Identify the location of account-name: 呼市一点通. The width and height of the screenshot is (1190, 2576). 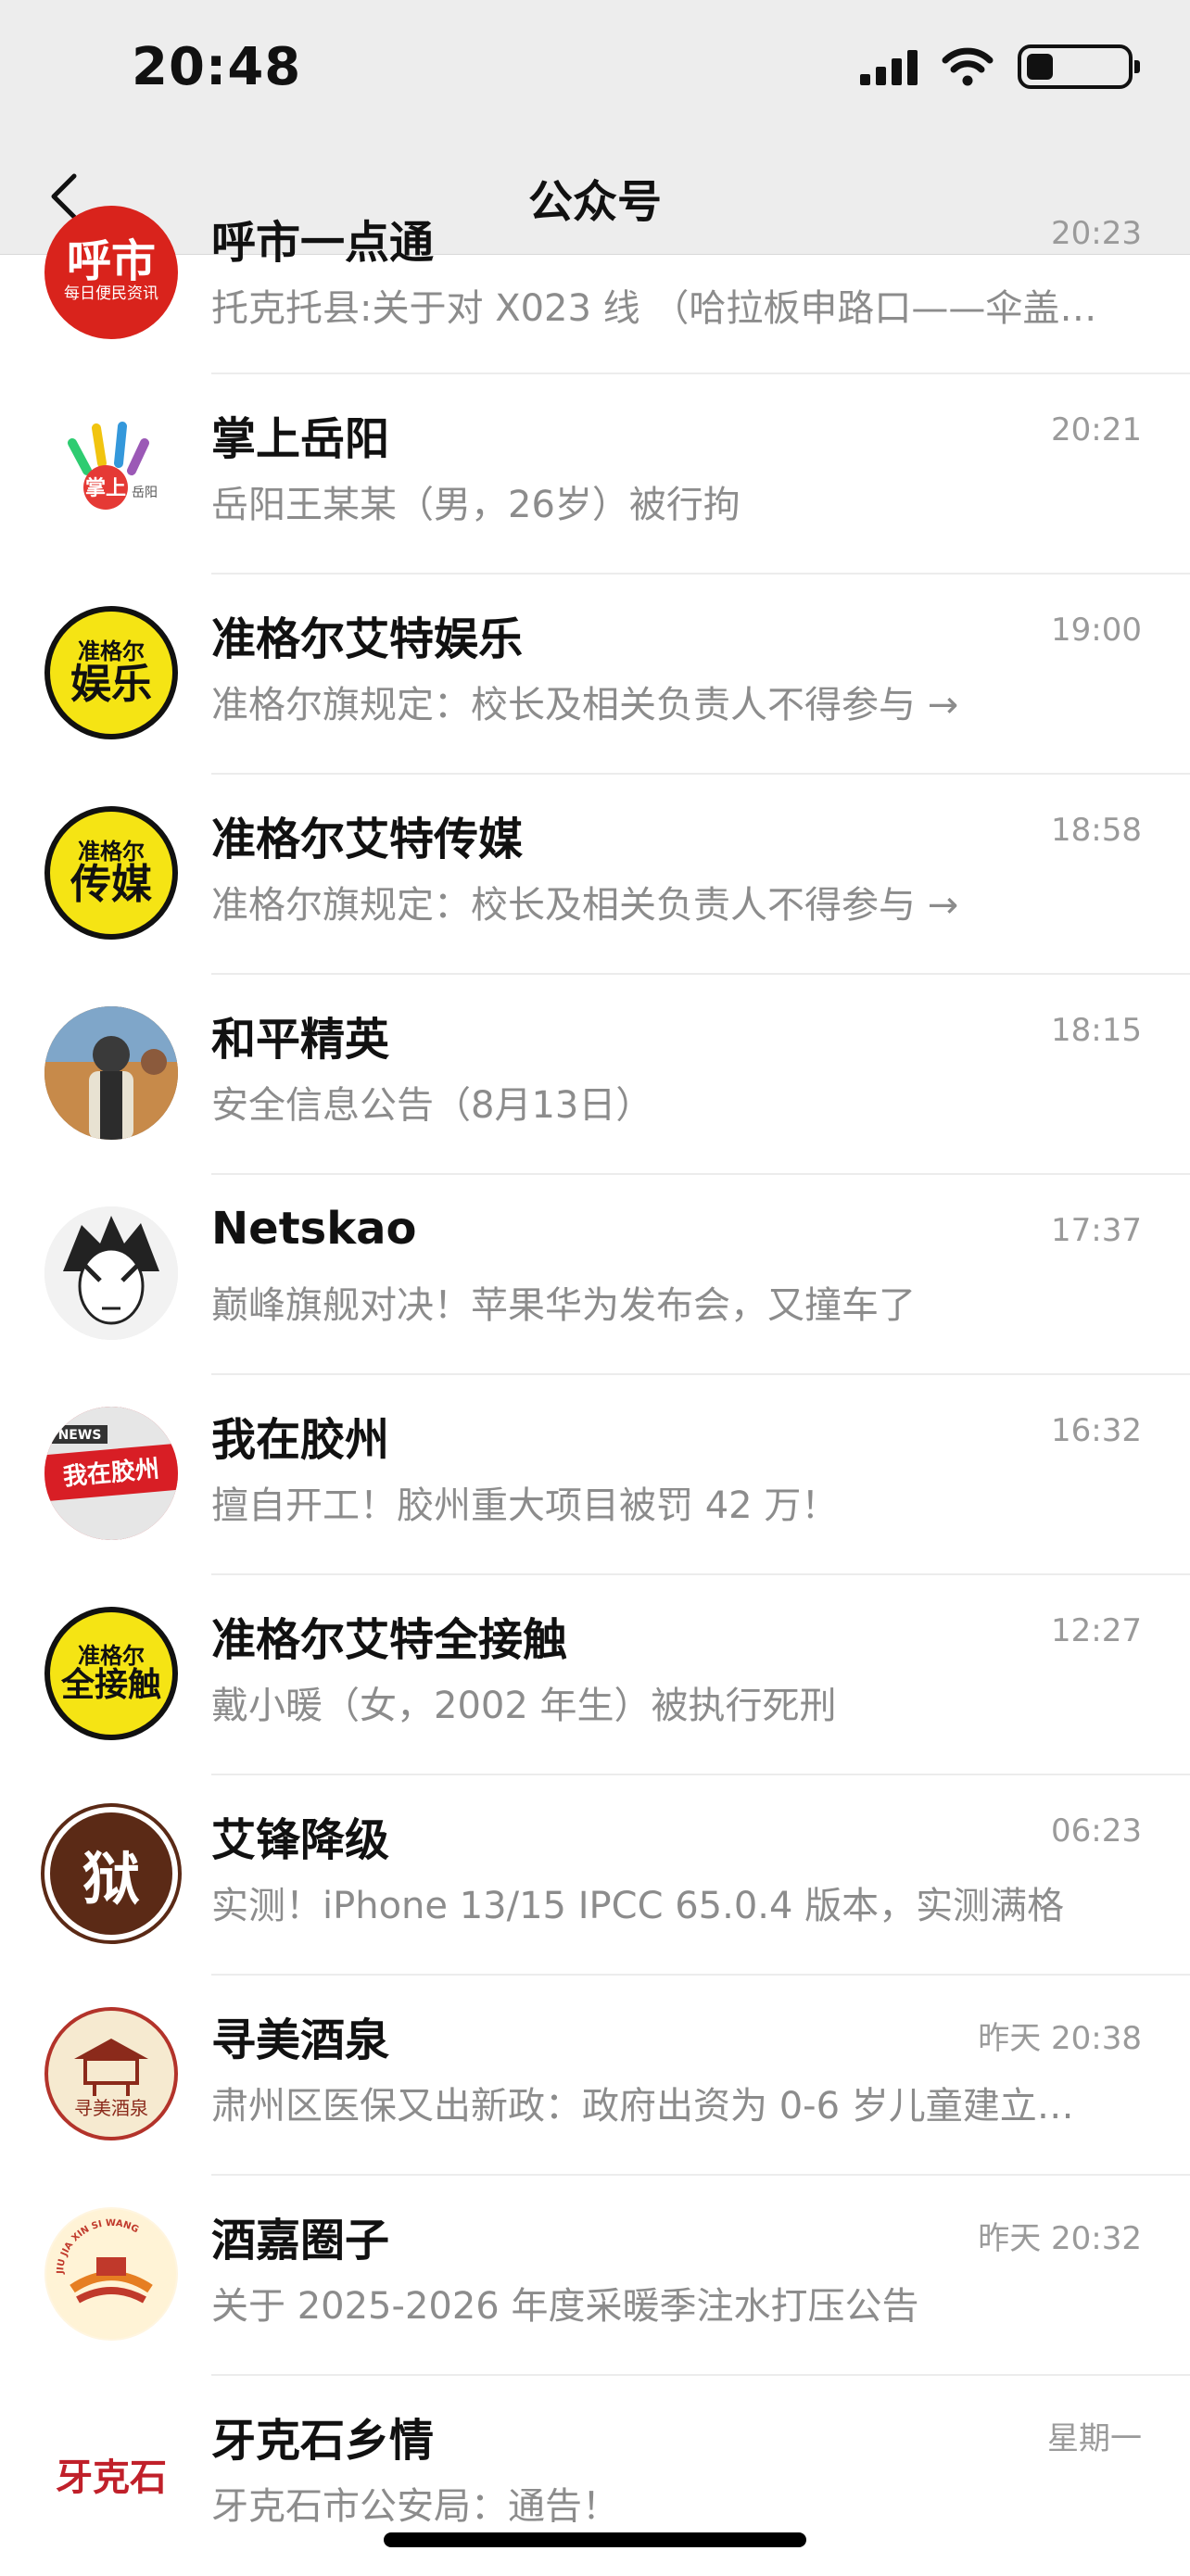
(323, 243).